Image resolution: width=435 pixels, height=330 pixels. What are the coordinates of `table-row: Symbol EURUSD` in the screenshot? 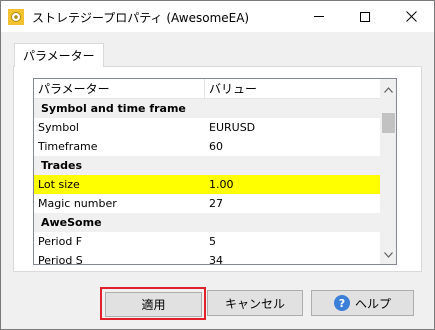 It's located at (207, 127).